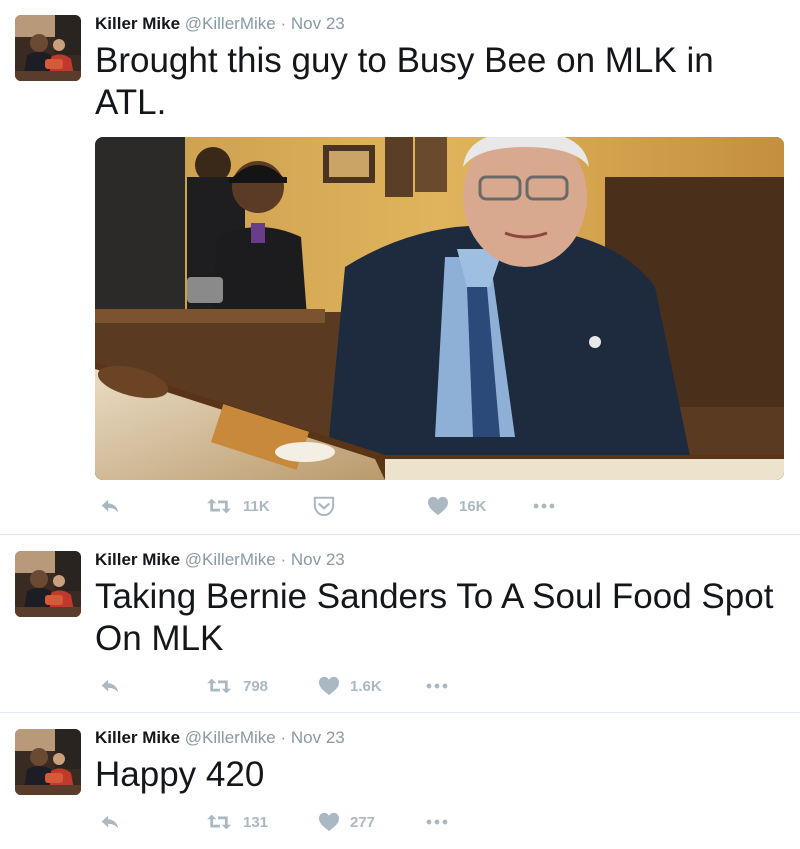 Image resolution: width=800 pixels, height=849 pixels. What do you see at coordinates (457, 506) in the screenshot?
I see `like-button: 16K` at bounding box center [457, 506].